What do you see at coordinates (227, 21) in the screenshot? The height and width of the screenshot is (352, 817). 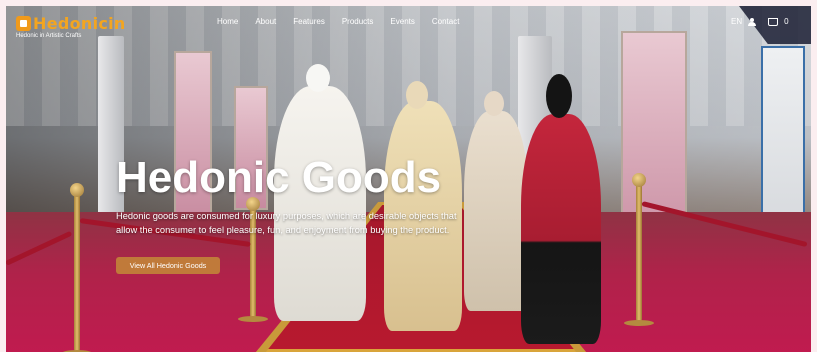 I see `nav-link-home: Home` at bounding box center [227, 21].